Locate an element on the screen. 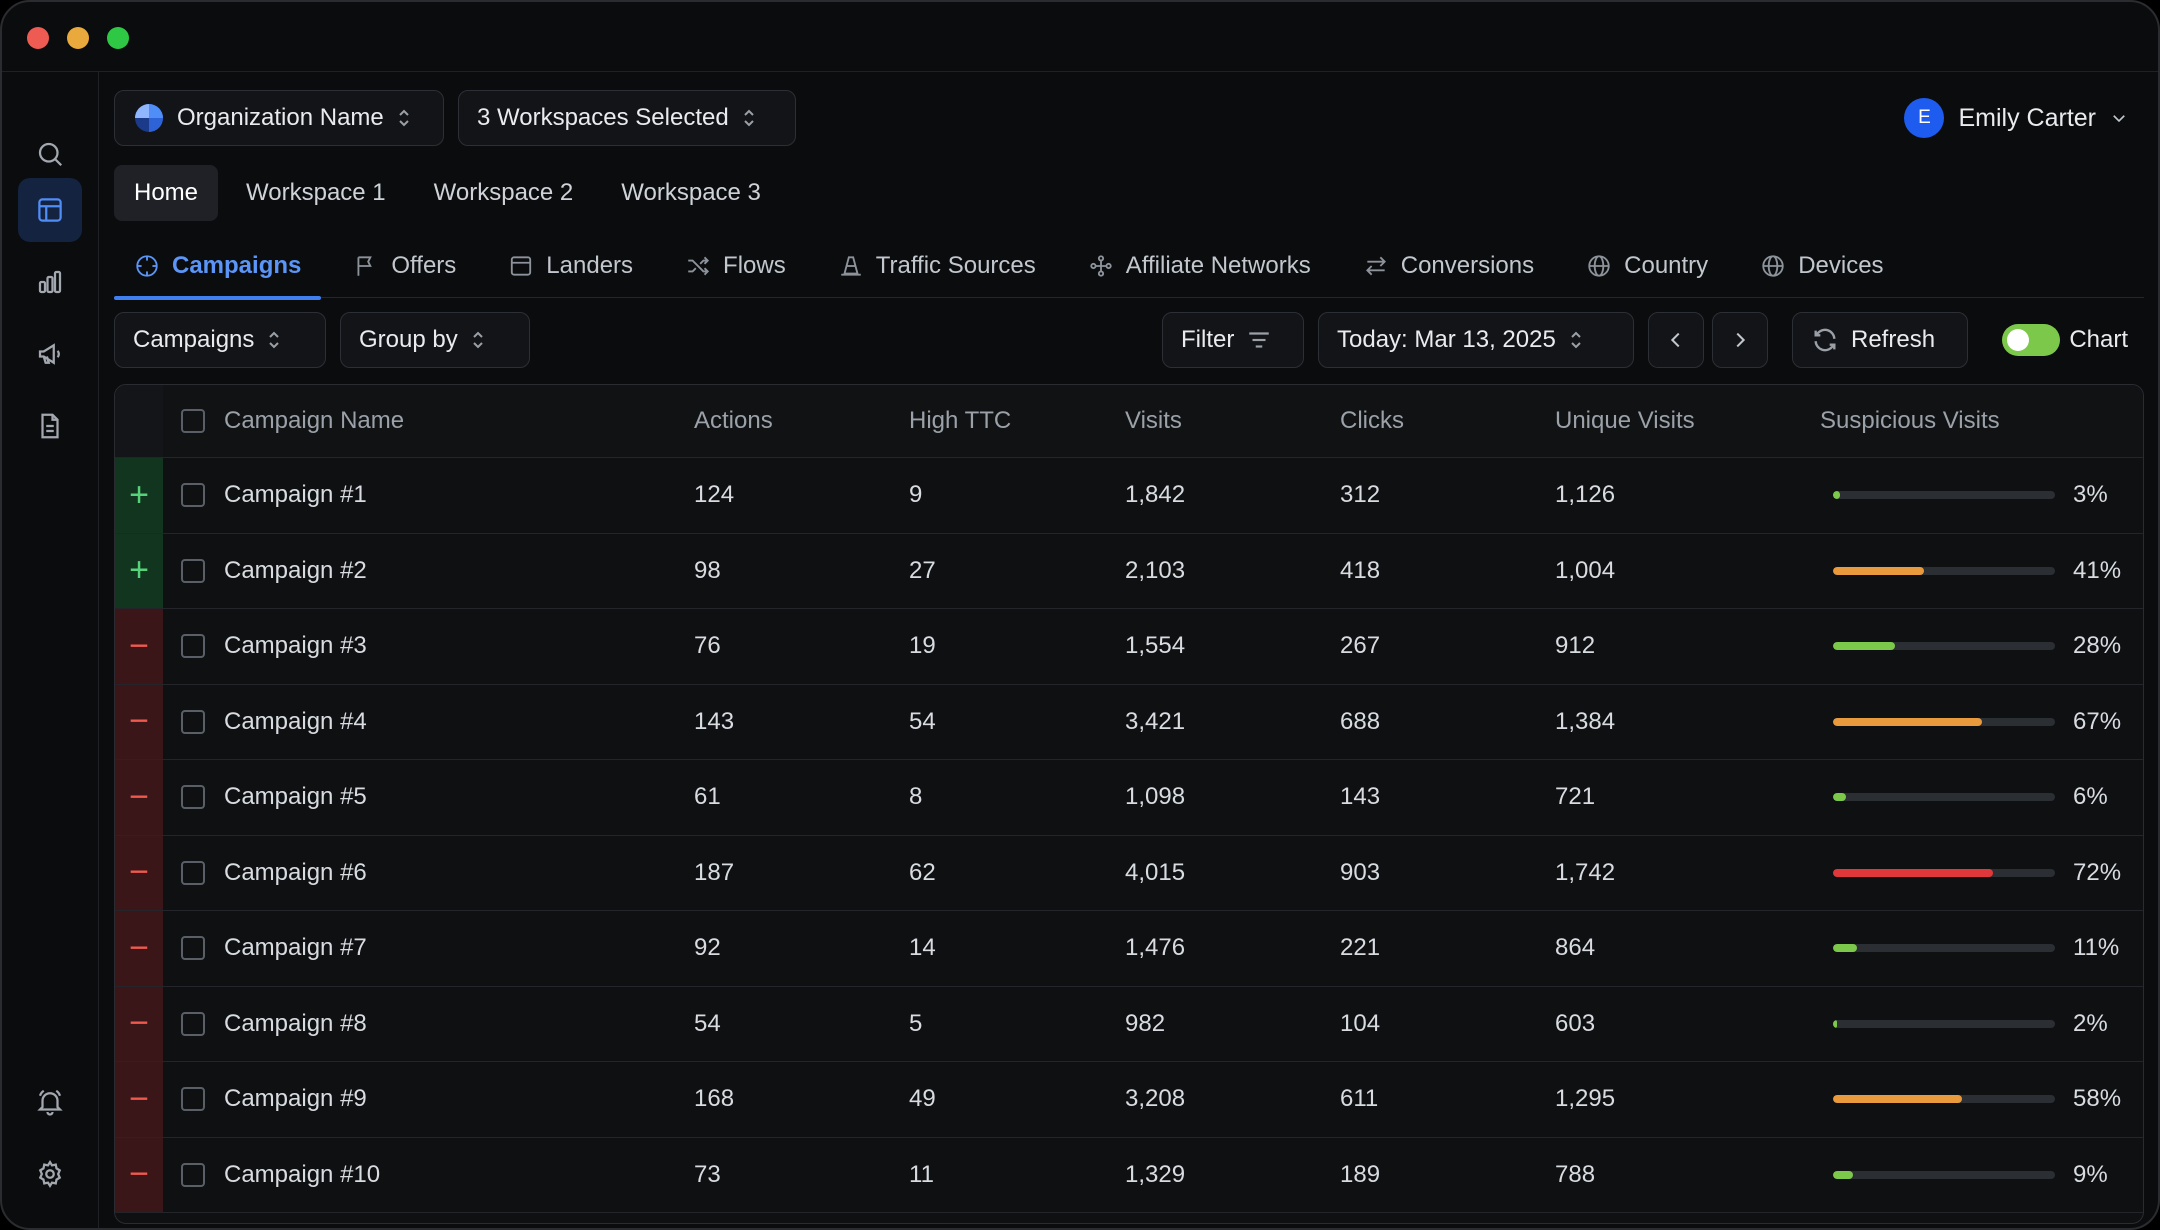 This screenshot has width=2160, height=1230. table-row: − Campaign #6 187 62 4,015 903 1,742 72% is located at coordinates (1129, 873).